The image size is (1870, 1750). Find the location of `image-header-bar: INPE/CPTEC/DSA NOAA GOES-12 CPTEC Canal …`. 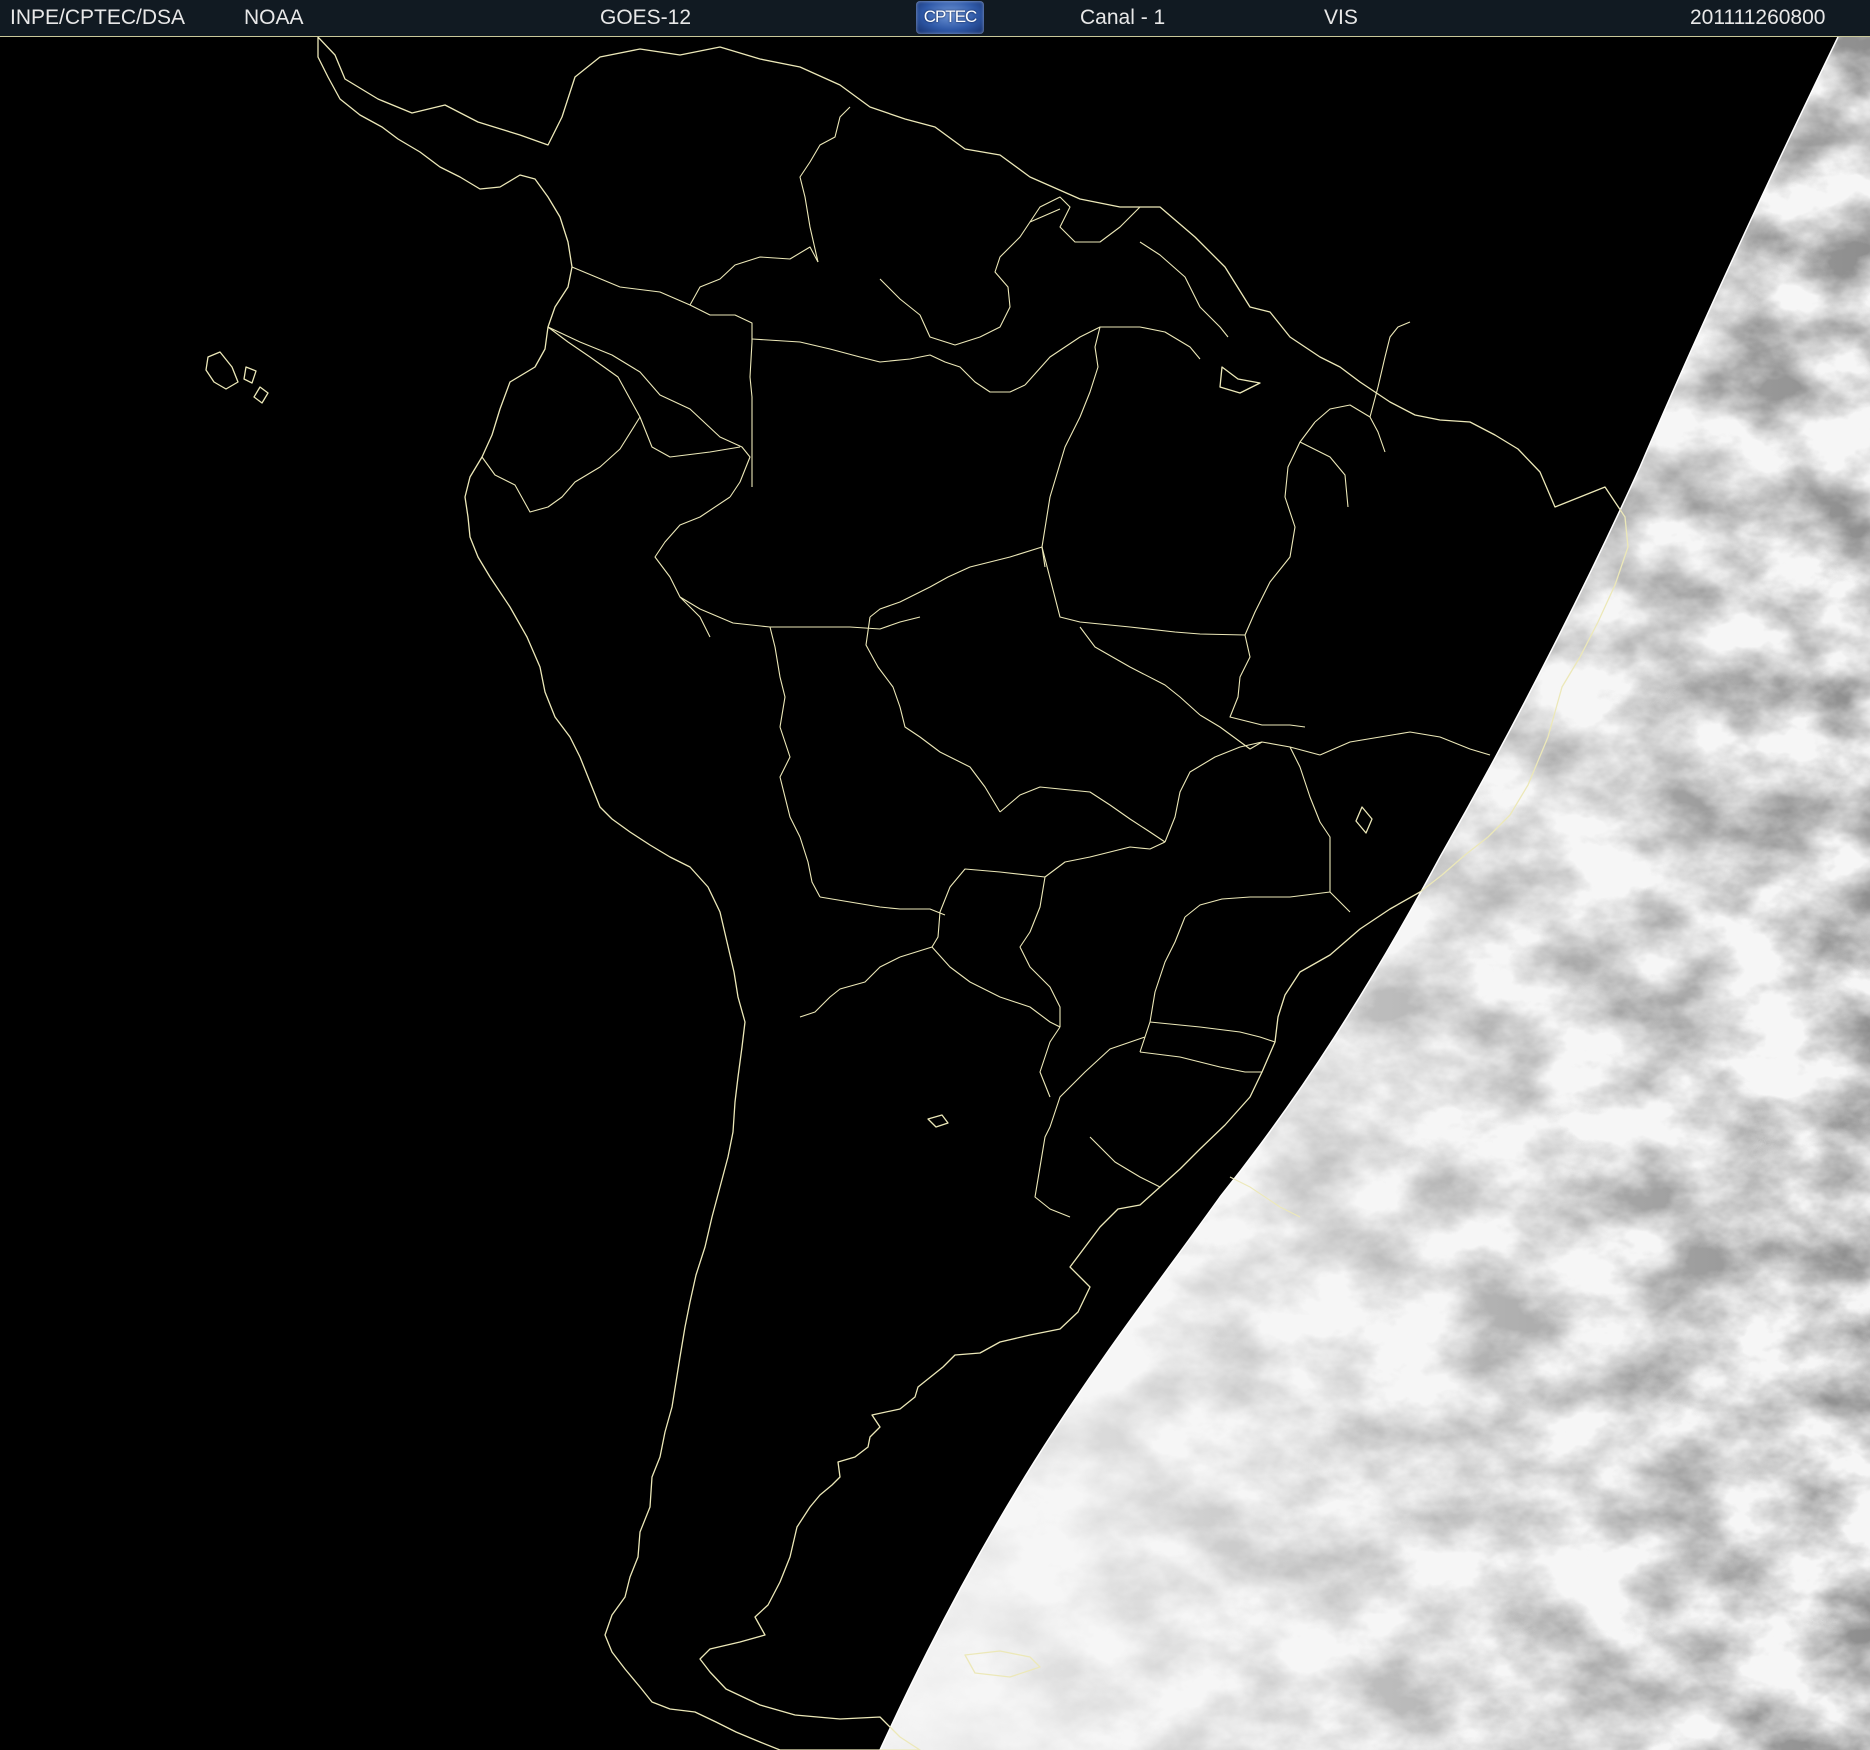

image-header-bar: INPE/CPTEC/DSA NOAA GOES-12 CPTEC Canal … is located at coordinates (935, 18).